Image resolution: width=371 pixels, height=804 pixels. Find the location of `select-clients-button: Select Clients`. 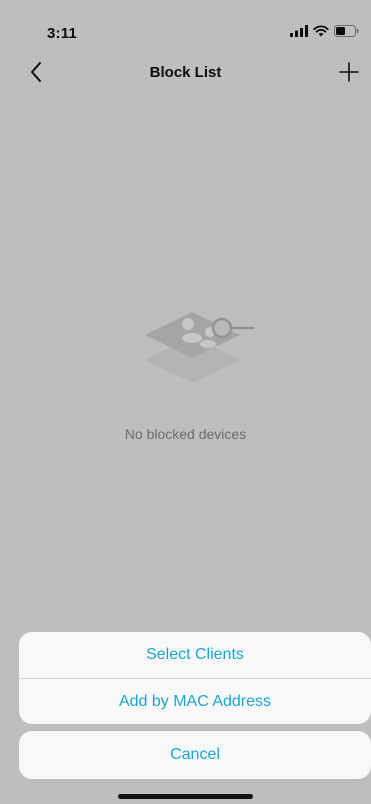

select-clients-button: Select Clients is located at coordinates (195, 655).